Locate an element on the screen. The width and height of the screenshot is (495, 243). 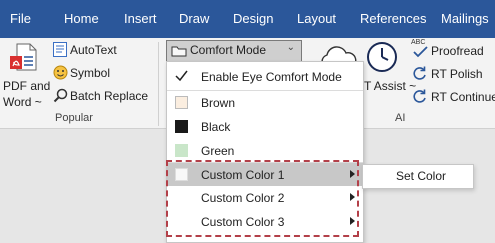
tab-file: File is located at coordinates (20, 19).